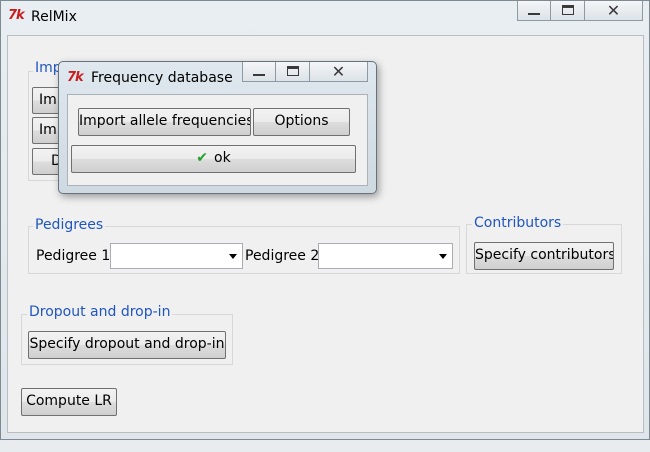  Describe the element at coordinates (73, 256) in the screenshot. I see `pedigree1-label: Pedigree 1` at that location.